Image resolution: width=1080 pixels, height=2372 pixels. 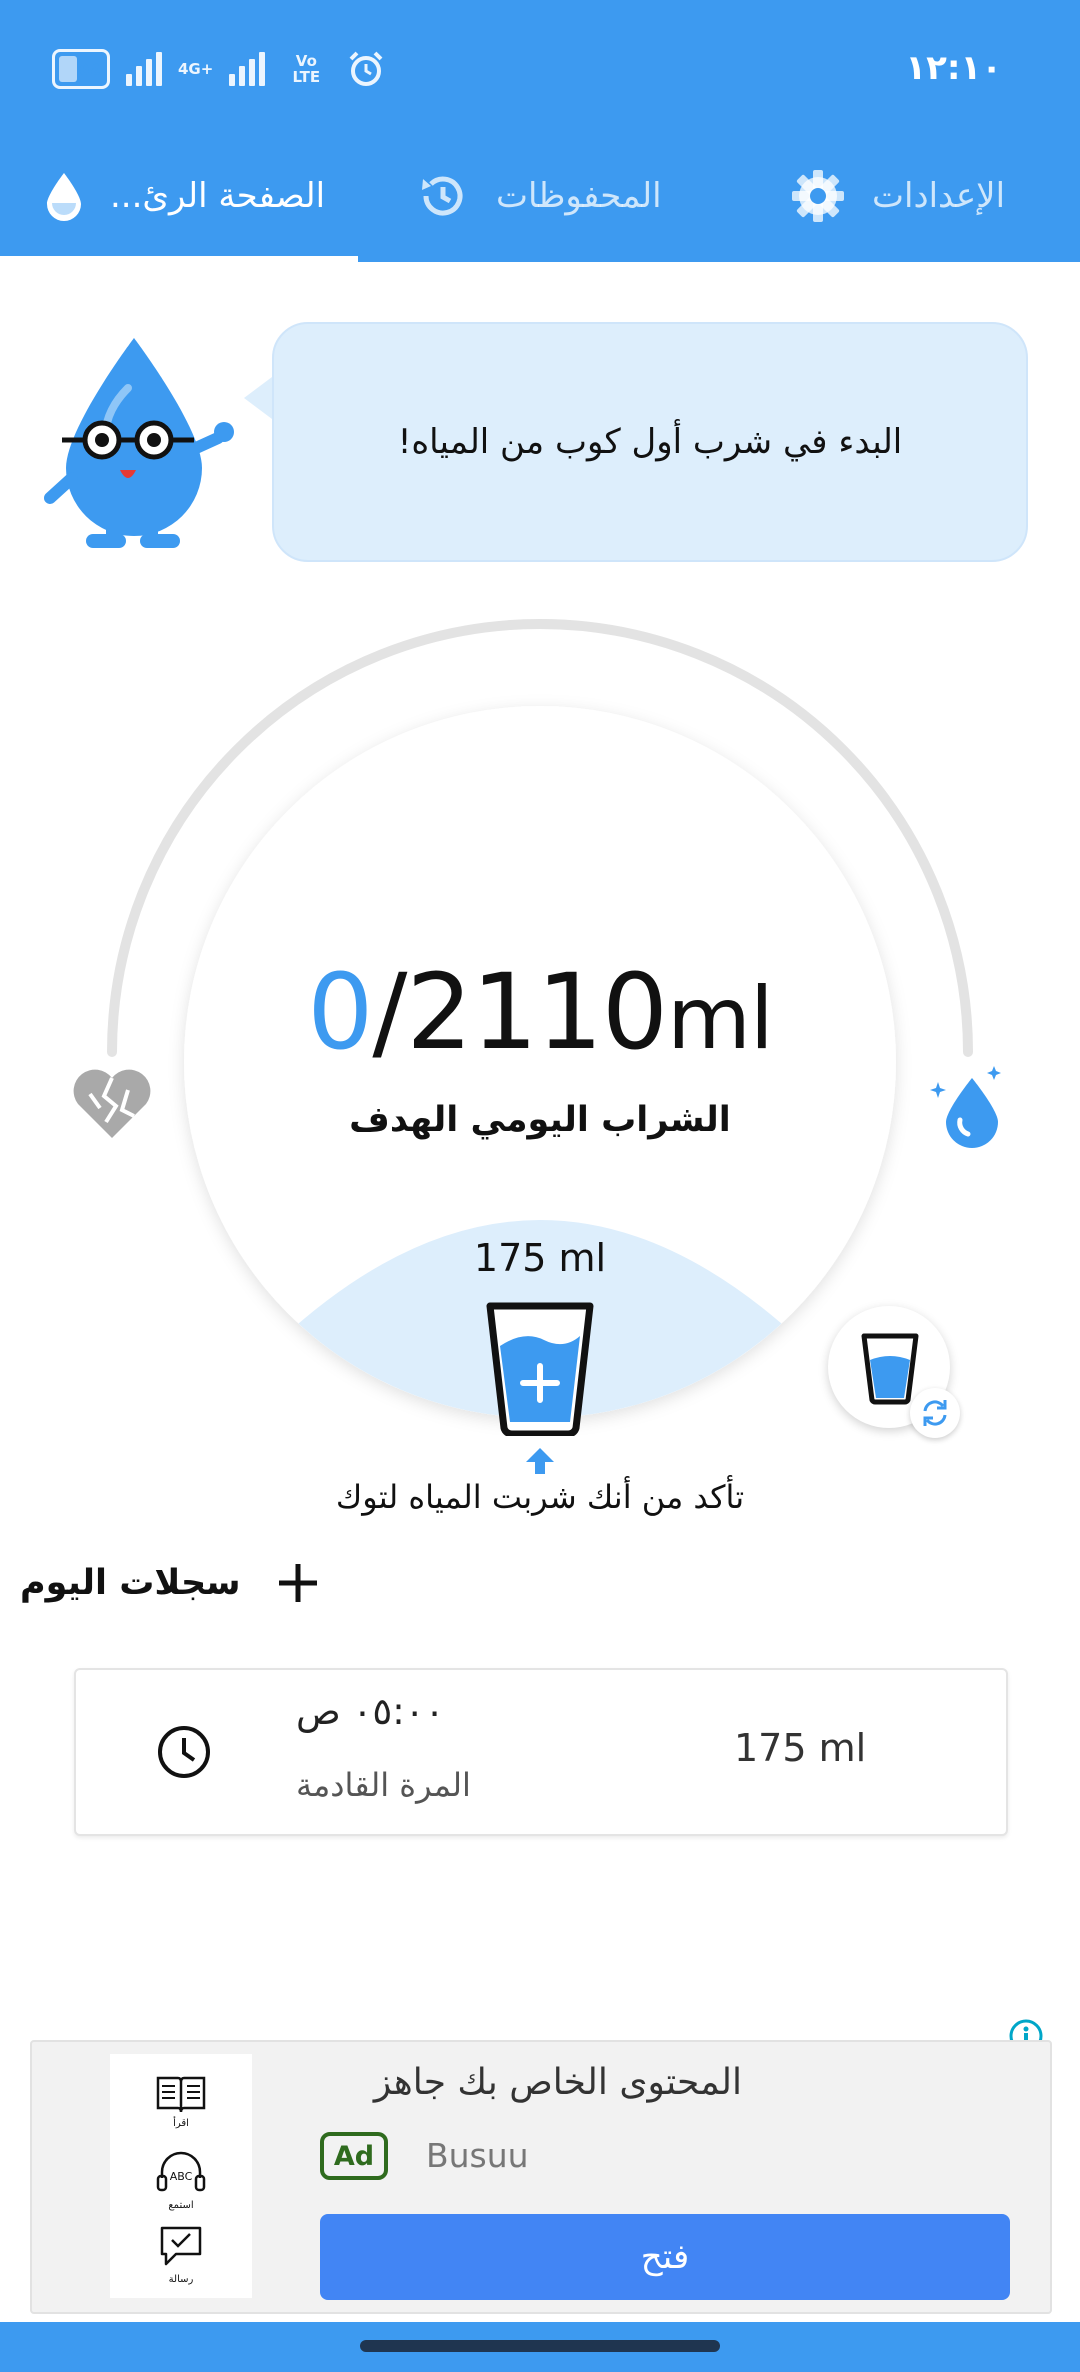 What do you see at coordinates (939, 196) in the screenshot?
I see `tab-settings-label: الإعدادات` at bounding box center [939, 196].